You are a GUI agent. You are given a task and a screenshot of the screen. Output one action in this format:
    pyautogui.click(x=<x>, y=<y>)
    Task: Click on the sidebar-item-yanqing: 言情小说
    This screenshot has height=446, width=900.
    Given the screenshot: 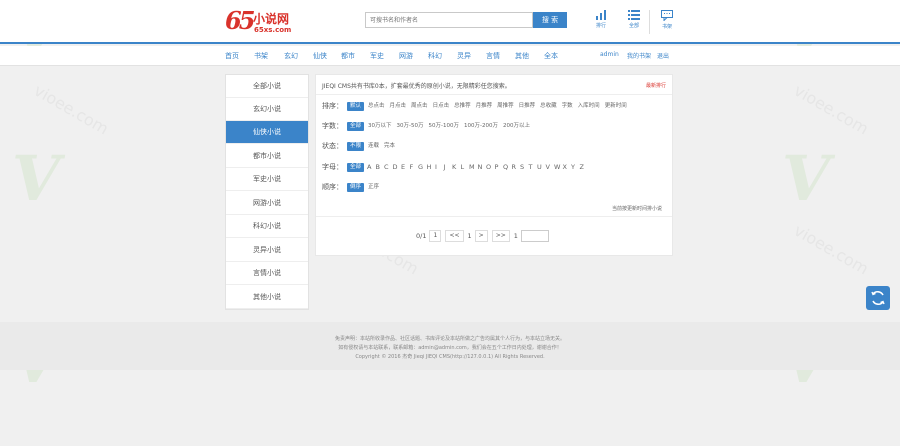 What is the action you would take?
    pyautogui.click(x=267, y=273)
    